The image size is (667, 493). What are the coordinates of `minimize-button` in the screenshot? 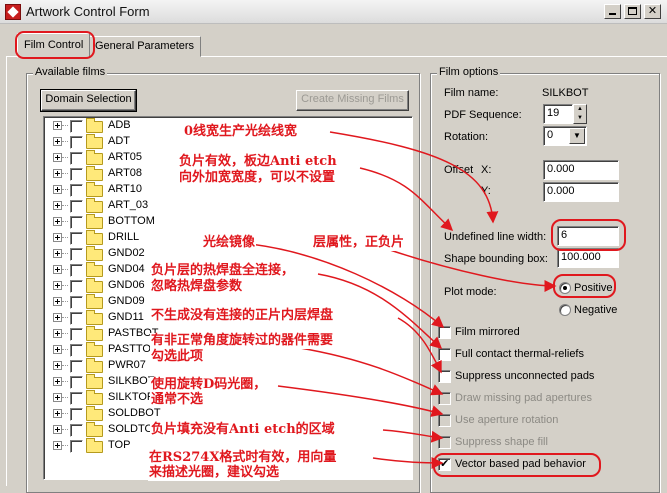 It's located at (612, 11).